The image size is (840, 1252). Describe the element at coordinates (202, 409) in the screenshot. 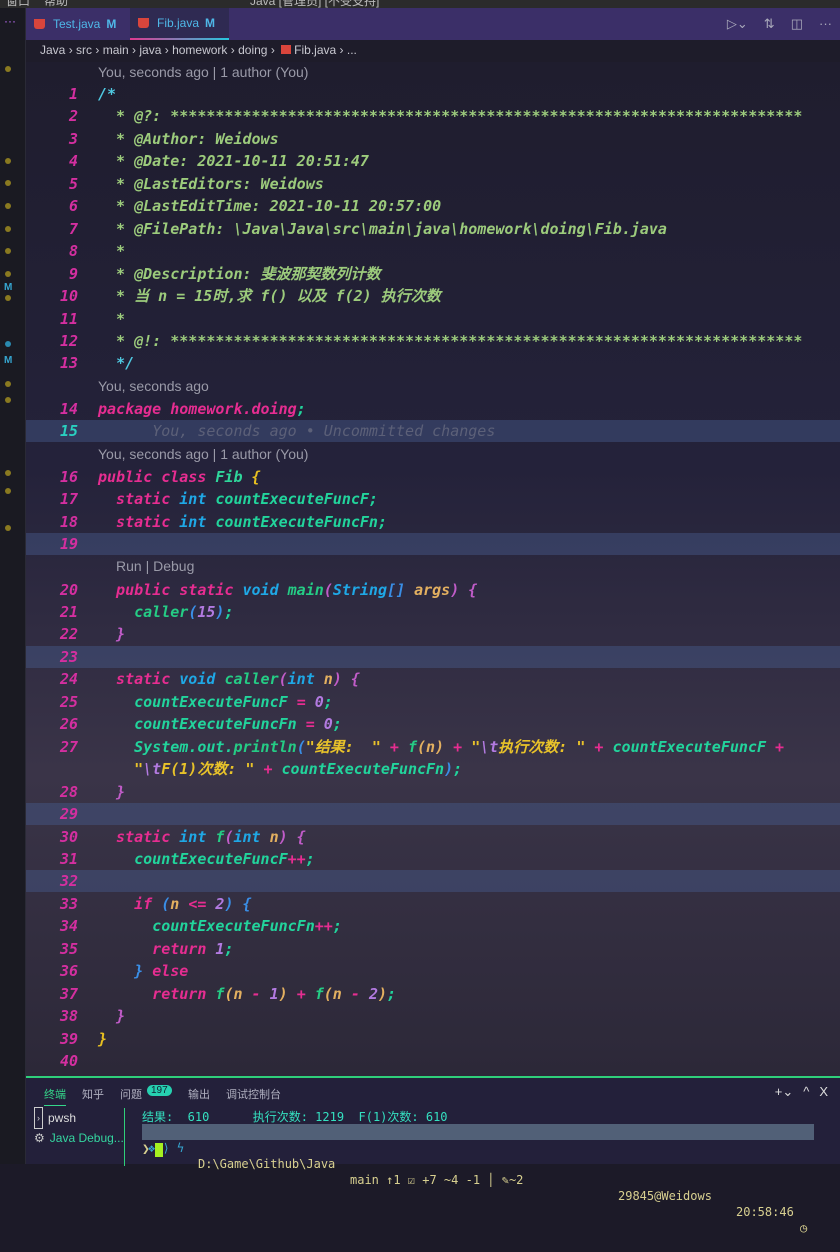

I see `code-text: package homework.doing;` at that location.